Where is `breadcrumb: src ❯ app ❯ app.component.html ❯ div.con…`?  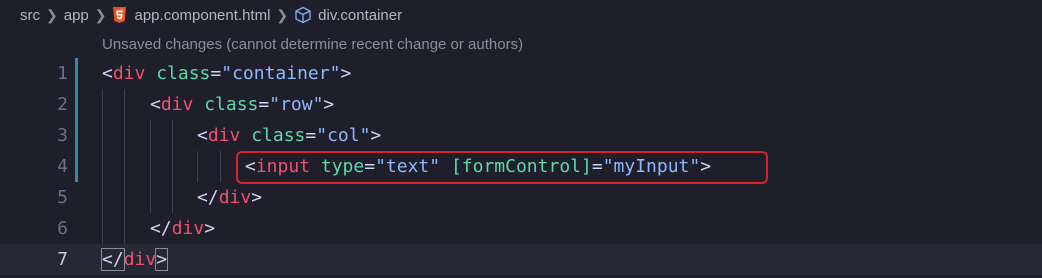
breadcrumb: src ❯ app ❯ app.component.html ❯ div.con… is located at coordinates (521, 15).